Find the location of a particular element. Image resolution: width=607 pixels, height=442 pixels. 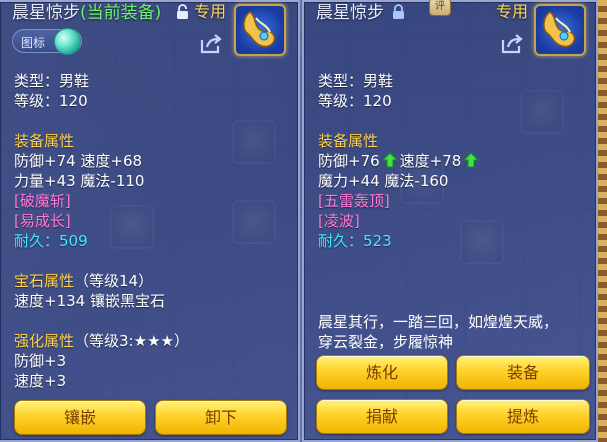

refine-button: 炼化 is located at coordinates (382, 372).